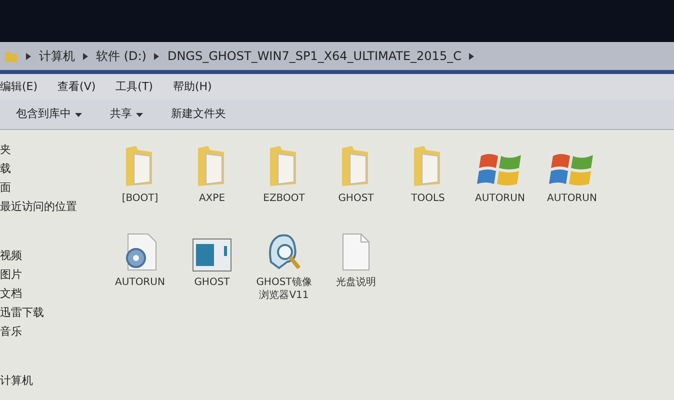 The image size is (674, 400). Describe the element at coordinates (77, 87) in the screenshot. I see `menu-item: 查看(V)` at that location.